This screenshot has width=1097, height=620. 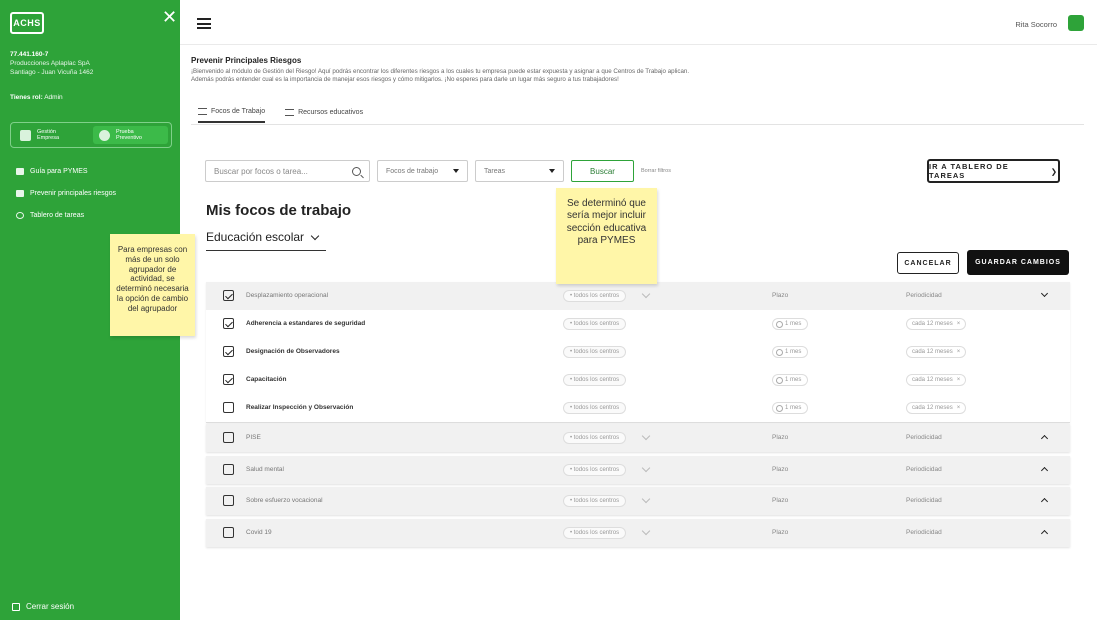 What do you see at coordinates (253, 437) in the screenshot?
I see `foco-name: PISE` at bounding box center [253, 437].